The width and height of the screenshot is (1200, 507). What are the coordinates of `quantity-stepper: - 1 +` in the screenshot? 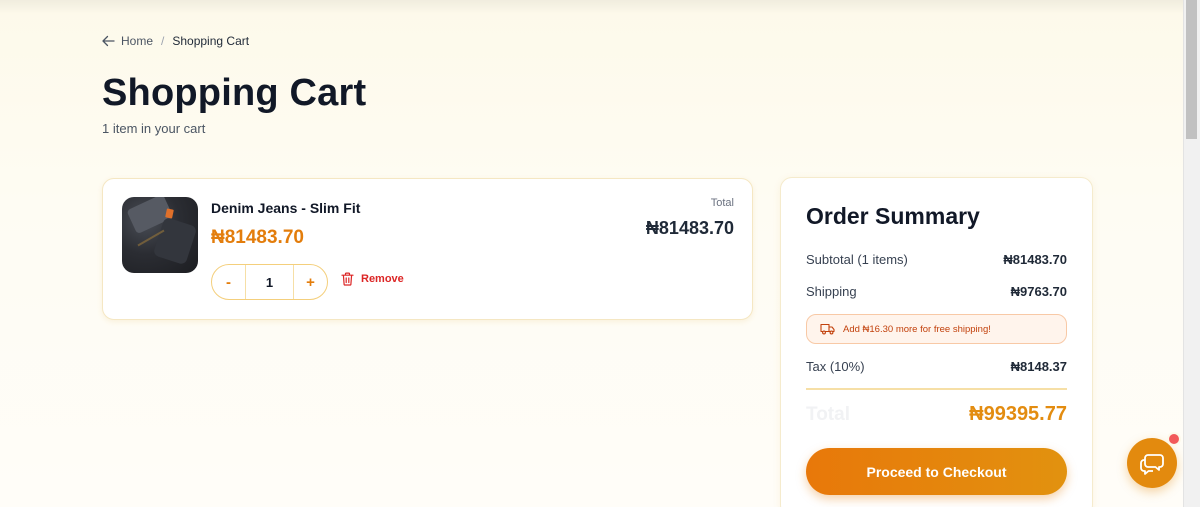 It's located at (269, 282).